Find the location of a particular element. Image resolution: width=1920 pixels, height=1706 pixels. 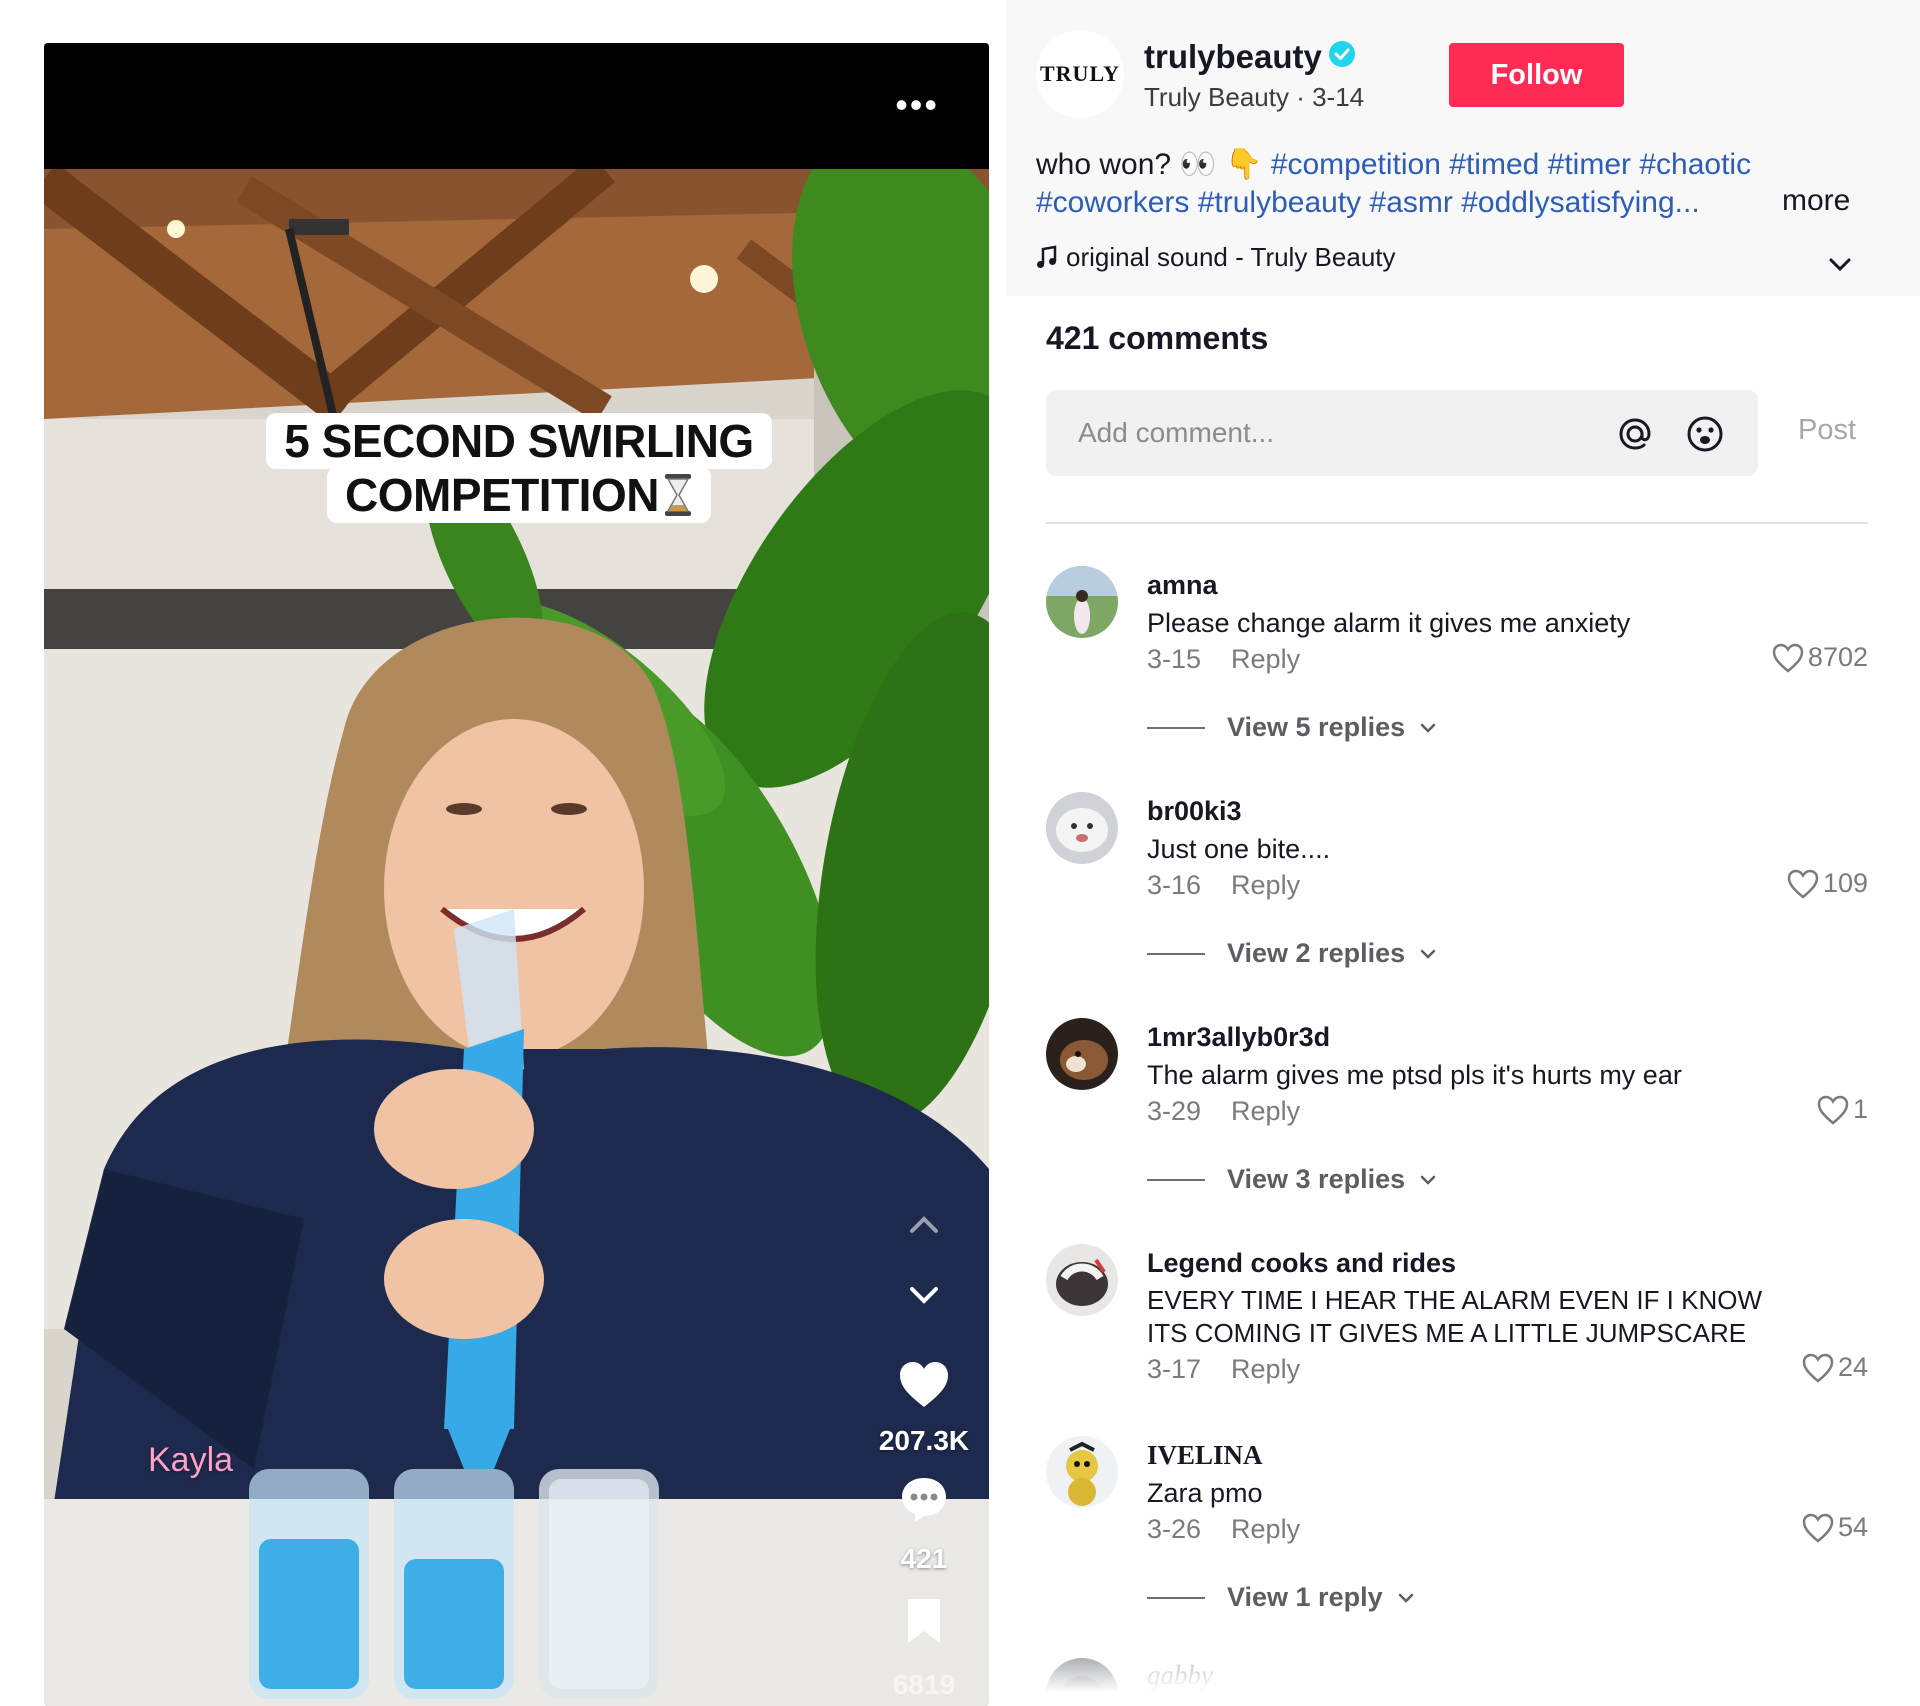

music-note-icon is located at coordinates (1047, 256).